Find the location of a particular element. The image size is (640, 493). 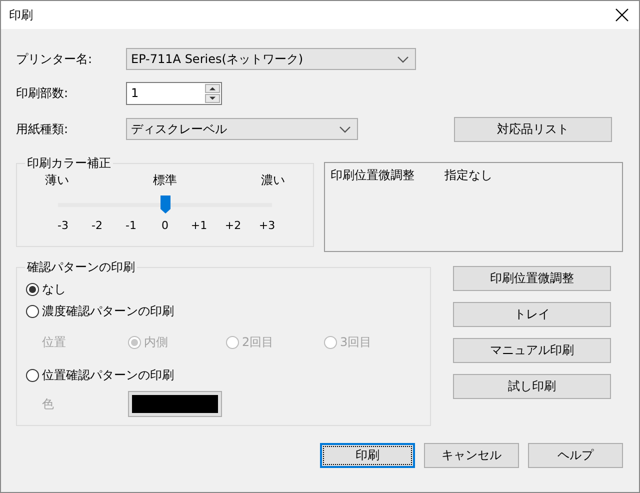

side-button: マニュアル印刷 is located at coordinates (532, 350).